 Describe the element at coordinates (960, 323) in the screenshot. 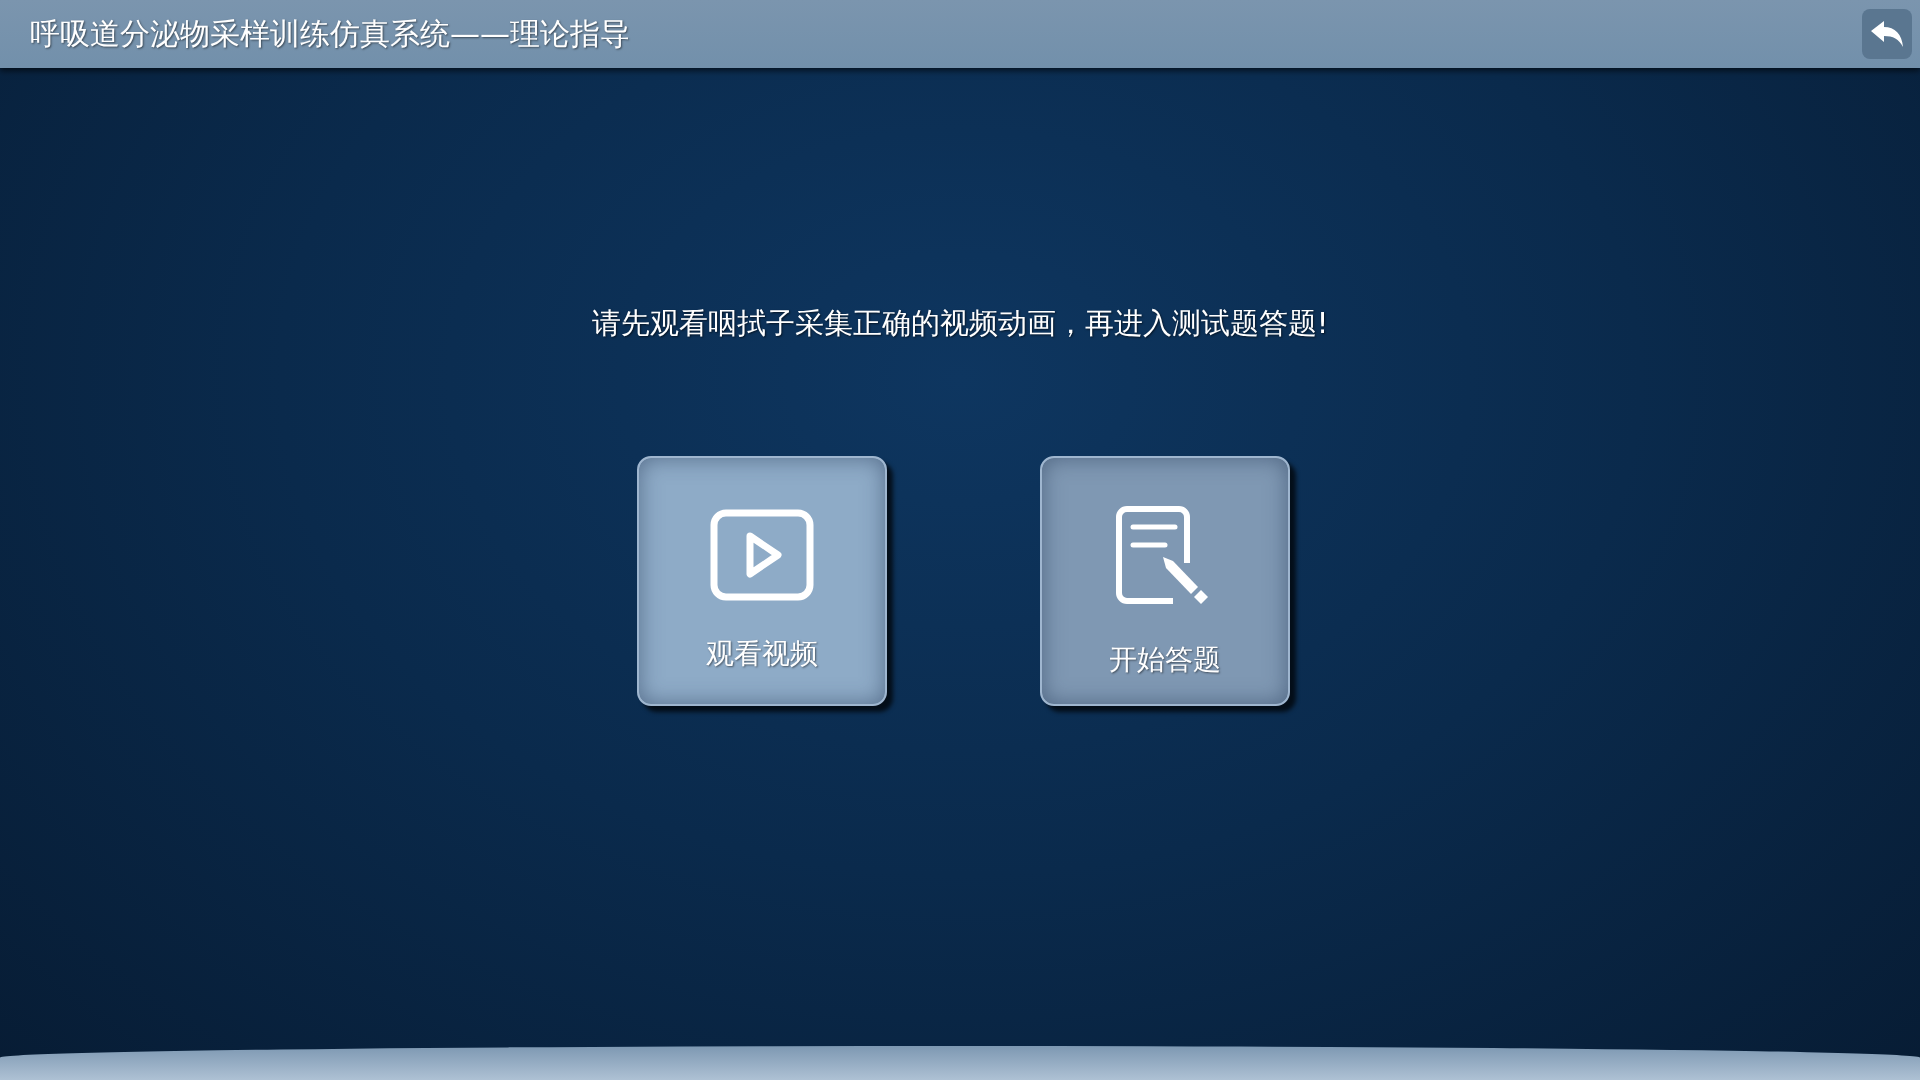

I see `instruction-text: 请先观看咽拭子采集正确的视频动画，再进入测试题答题!` at that location.